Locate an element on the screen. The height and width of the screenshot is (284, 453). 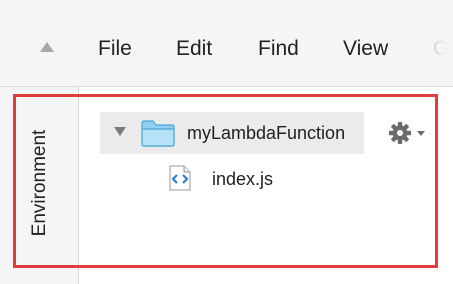
triangle-up-icon is located at coordinates (47, 47).